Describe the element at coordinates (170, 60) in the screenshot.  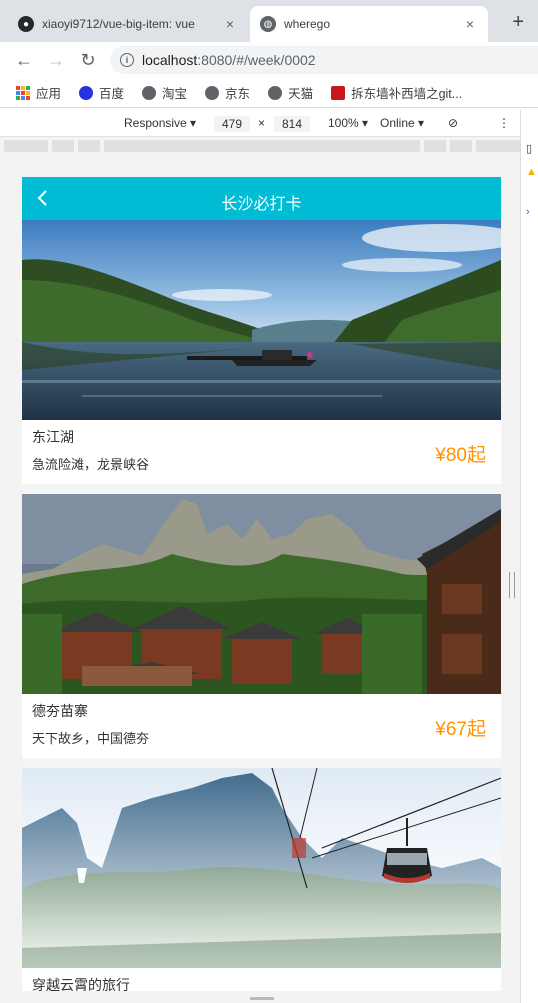
I see `url-host: localhost` at that location.